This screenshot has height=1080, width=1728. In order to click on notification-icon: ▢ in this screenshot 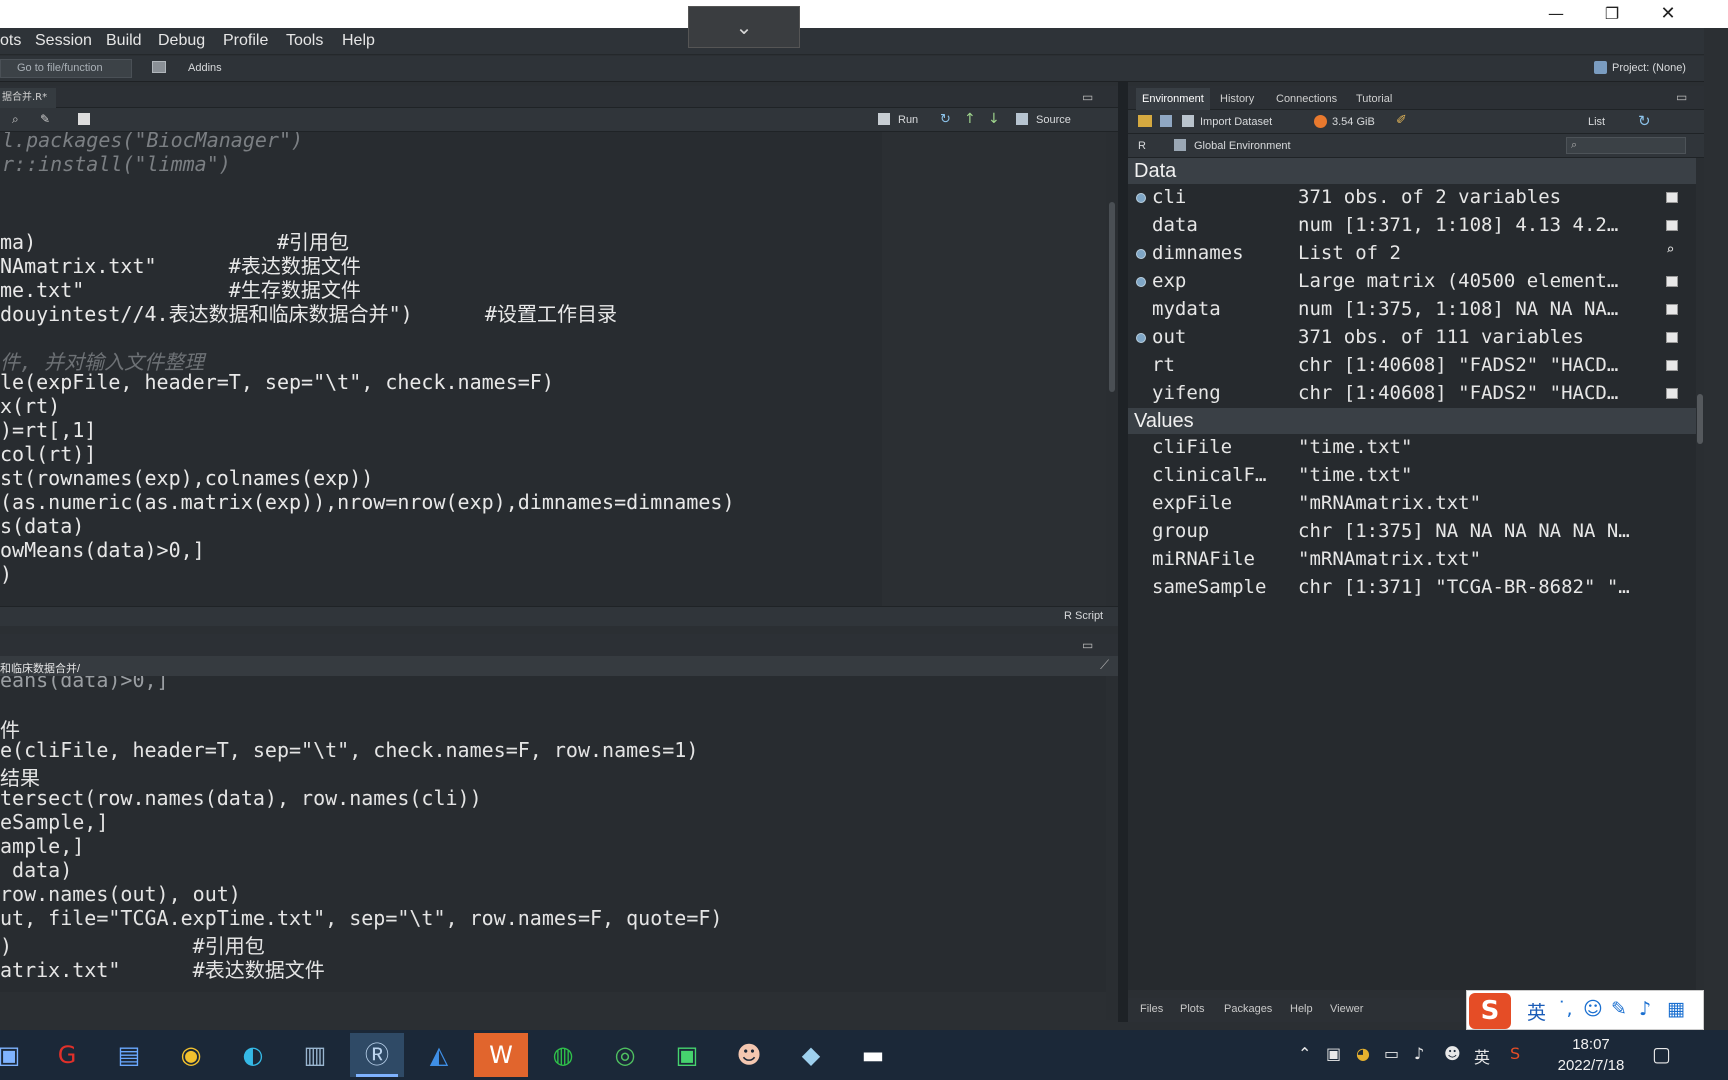, I will do `click(1661, 1054)`.